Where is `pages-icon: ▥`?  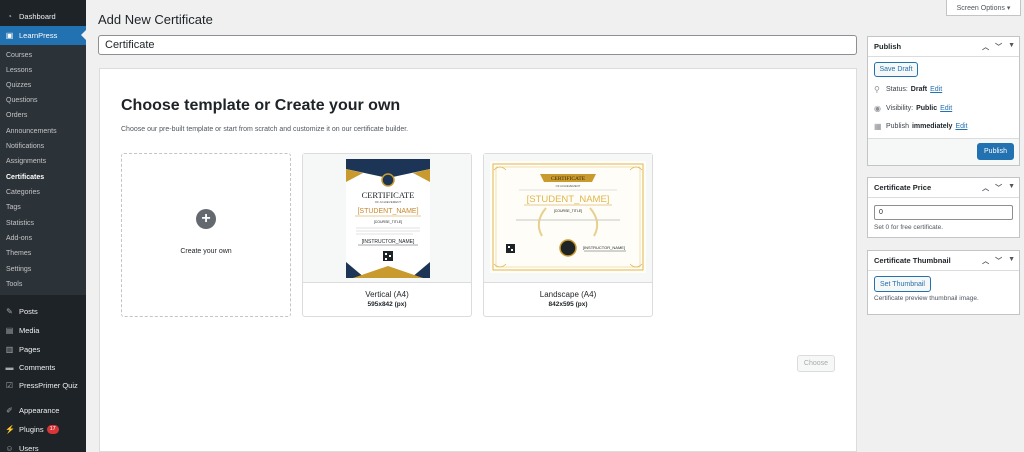
pages-icon: ▥ is located at coordinates (9, 349).